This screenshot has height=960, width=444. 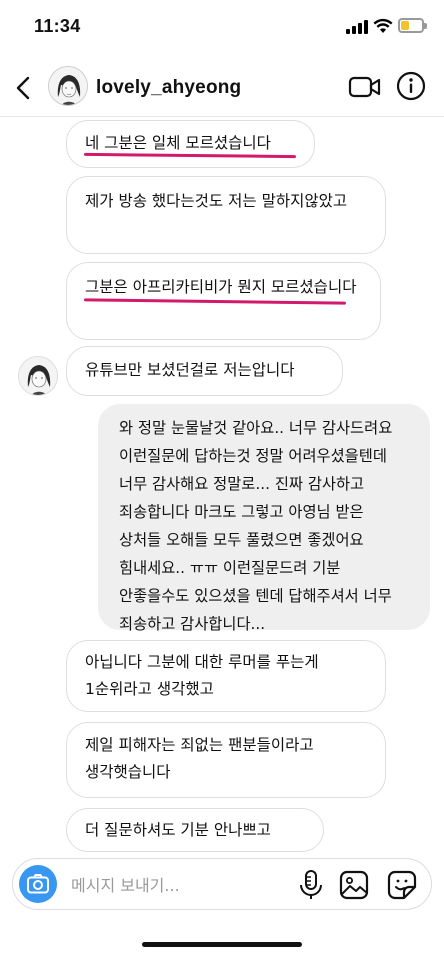 I want to click on message-text: 아닙니다 그분에 대한 루머를 푸는게 1순위라고 생각했고, so click(x=202, y=675).